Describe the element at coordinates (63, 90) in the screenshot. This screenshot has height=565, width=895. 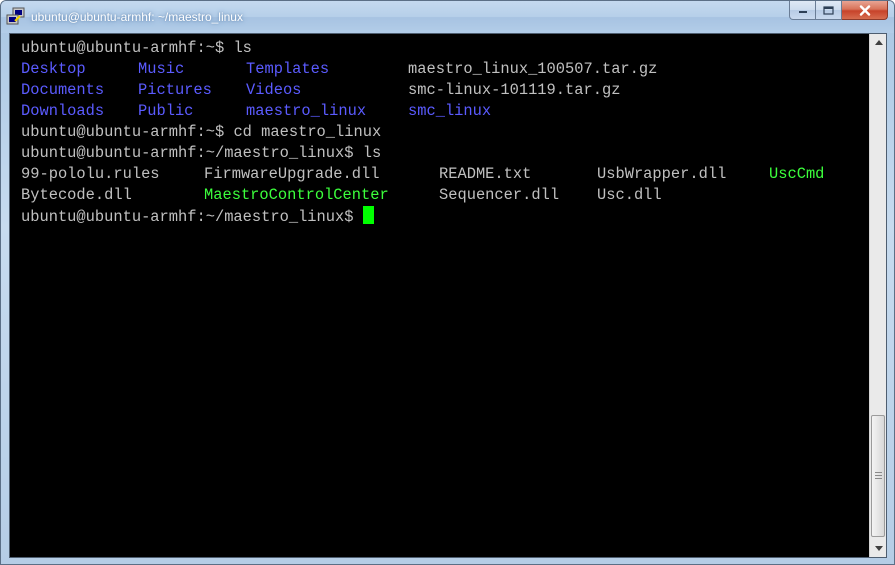
I see `dir-entry: Documents` at that location.